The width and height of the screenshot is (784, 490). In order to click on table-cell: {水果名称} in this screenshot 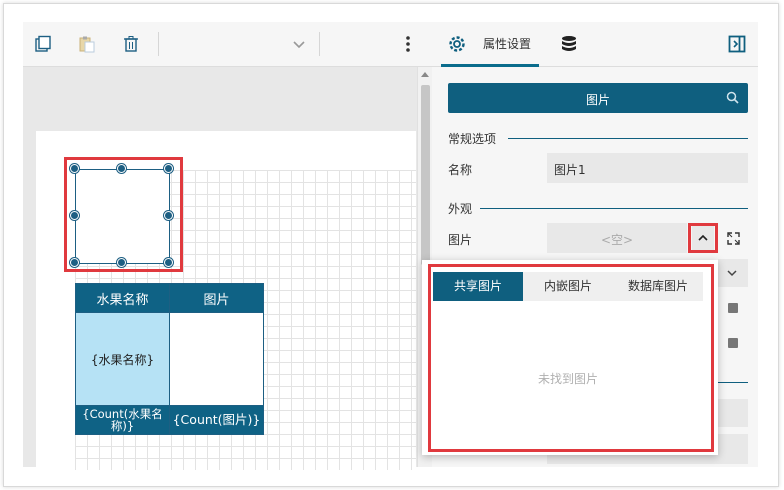, I will do `click(122, 359)`.